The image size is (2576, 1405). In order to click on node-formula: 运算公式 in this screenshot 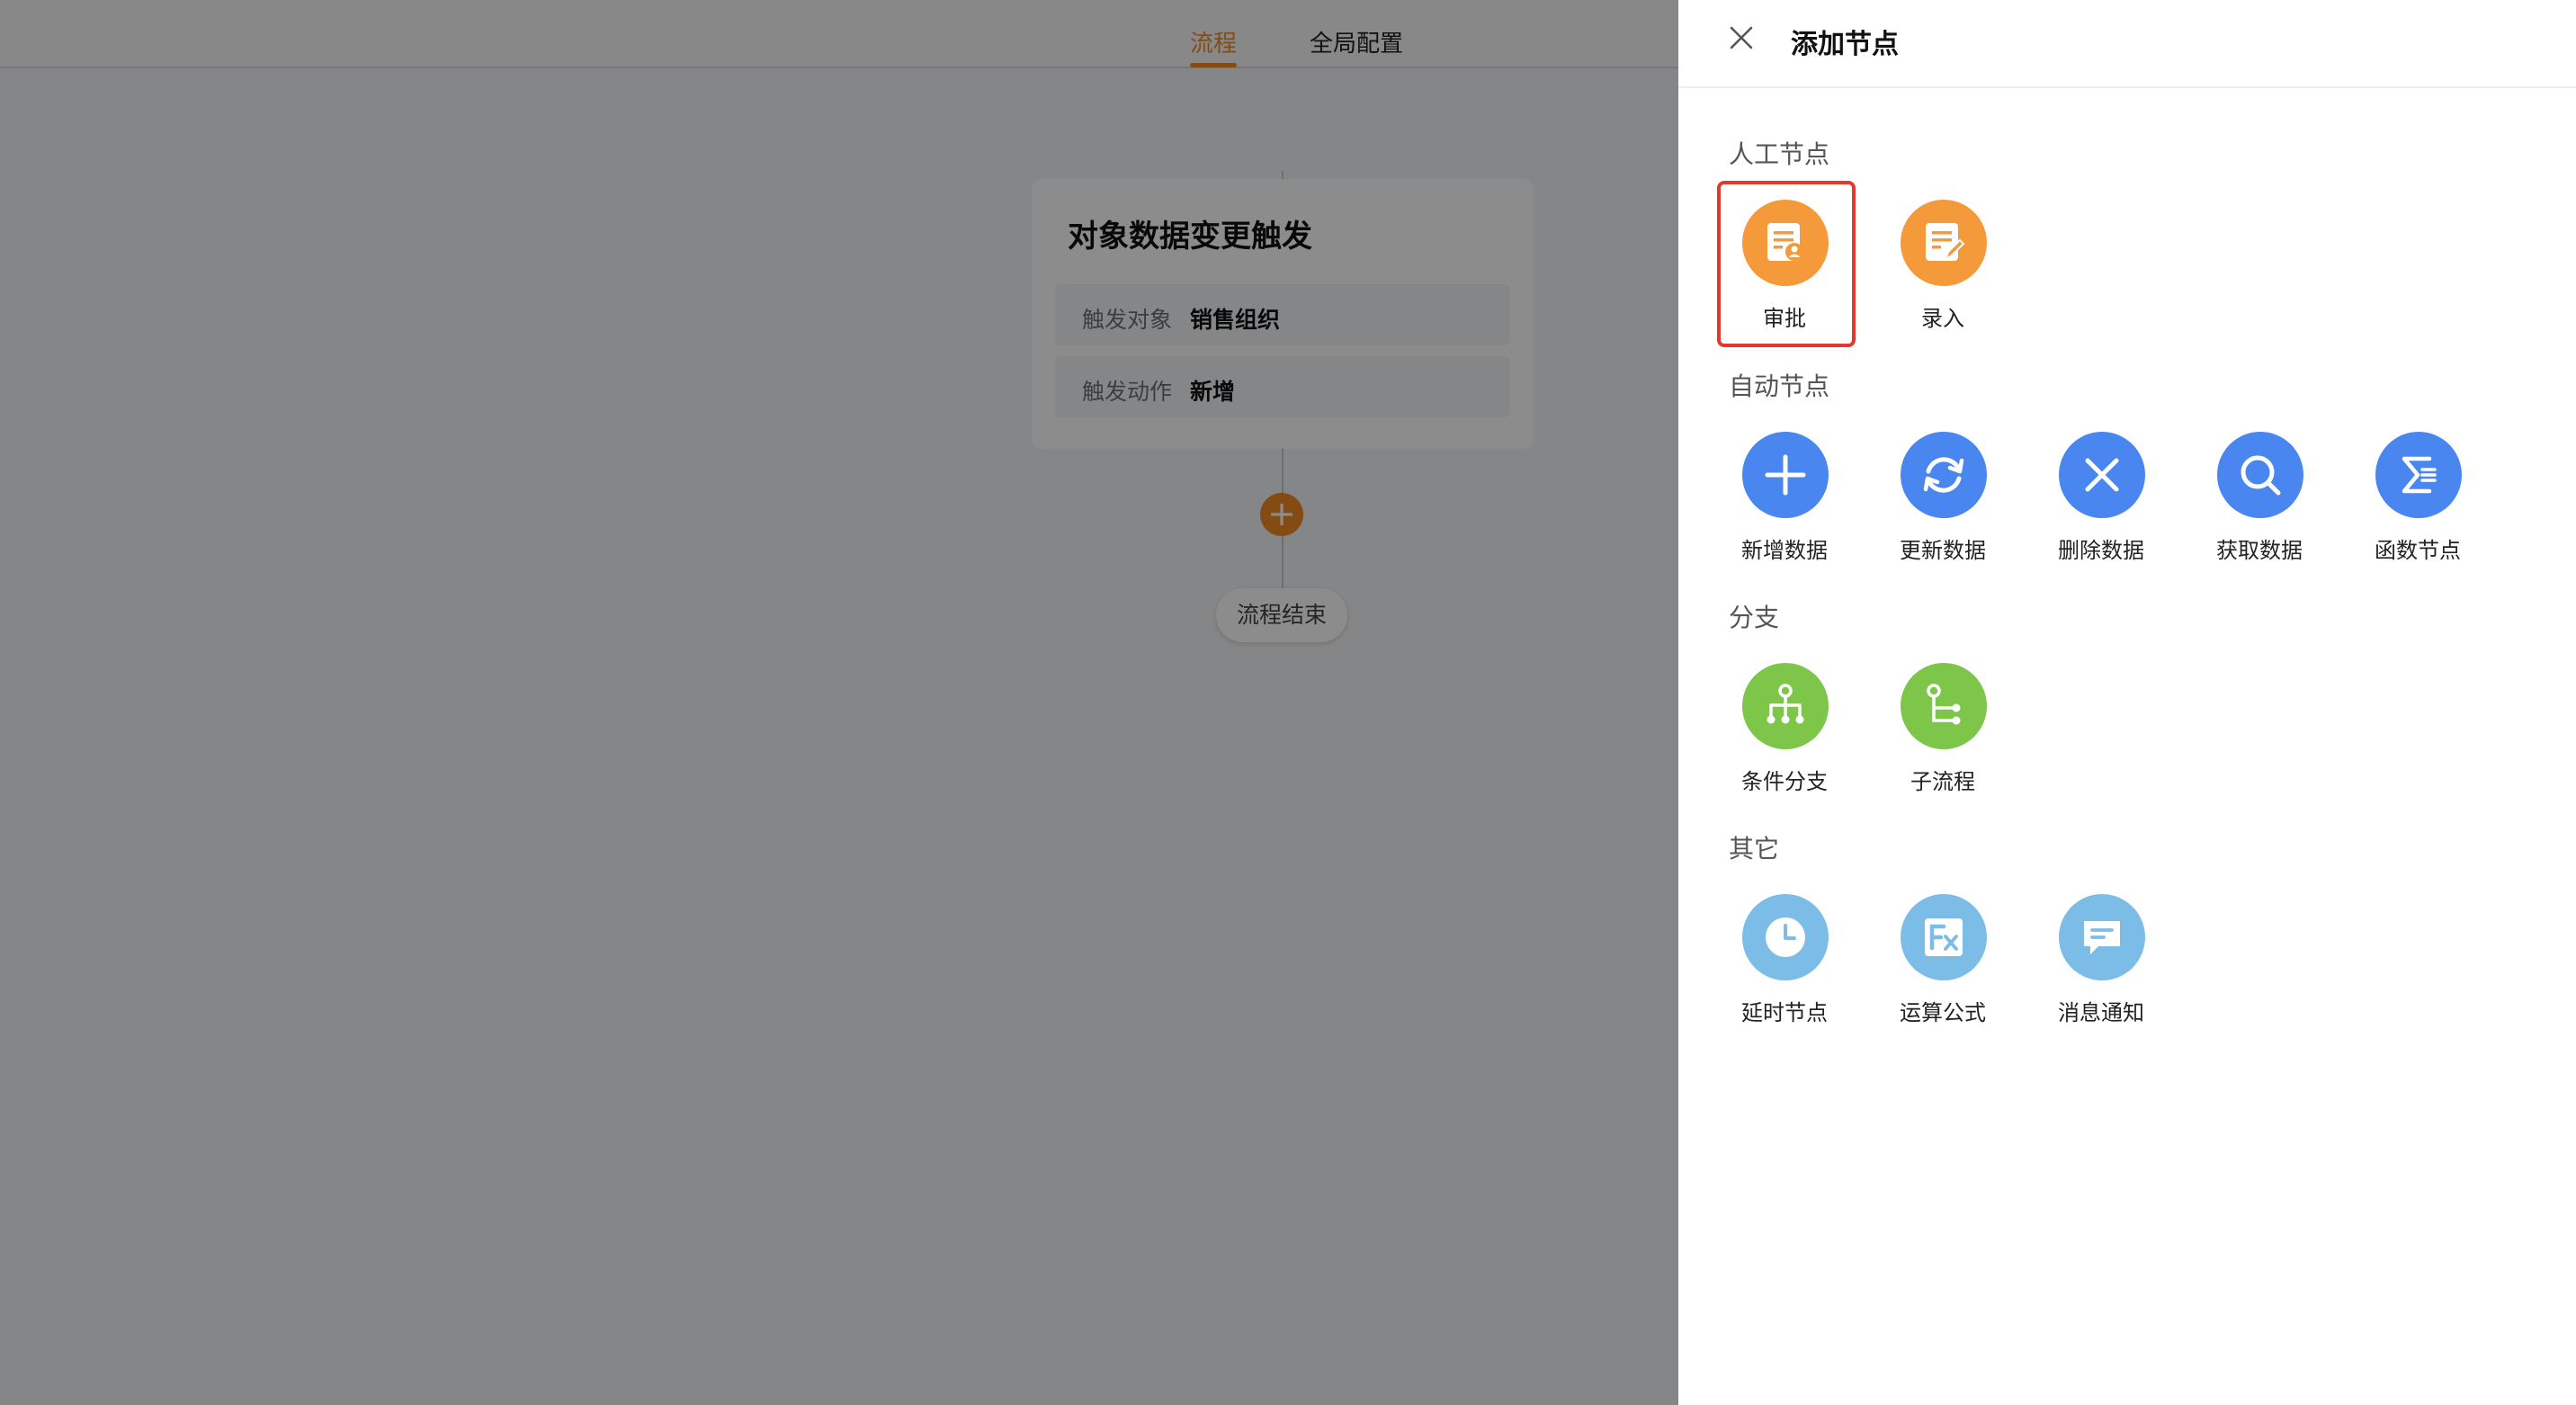, I will do `click(1942, 966)`.